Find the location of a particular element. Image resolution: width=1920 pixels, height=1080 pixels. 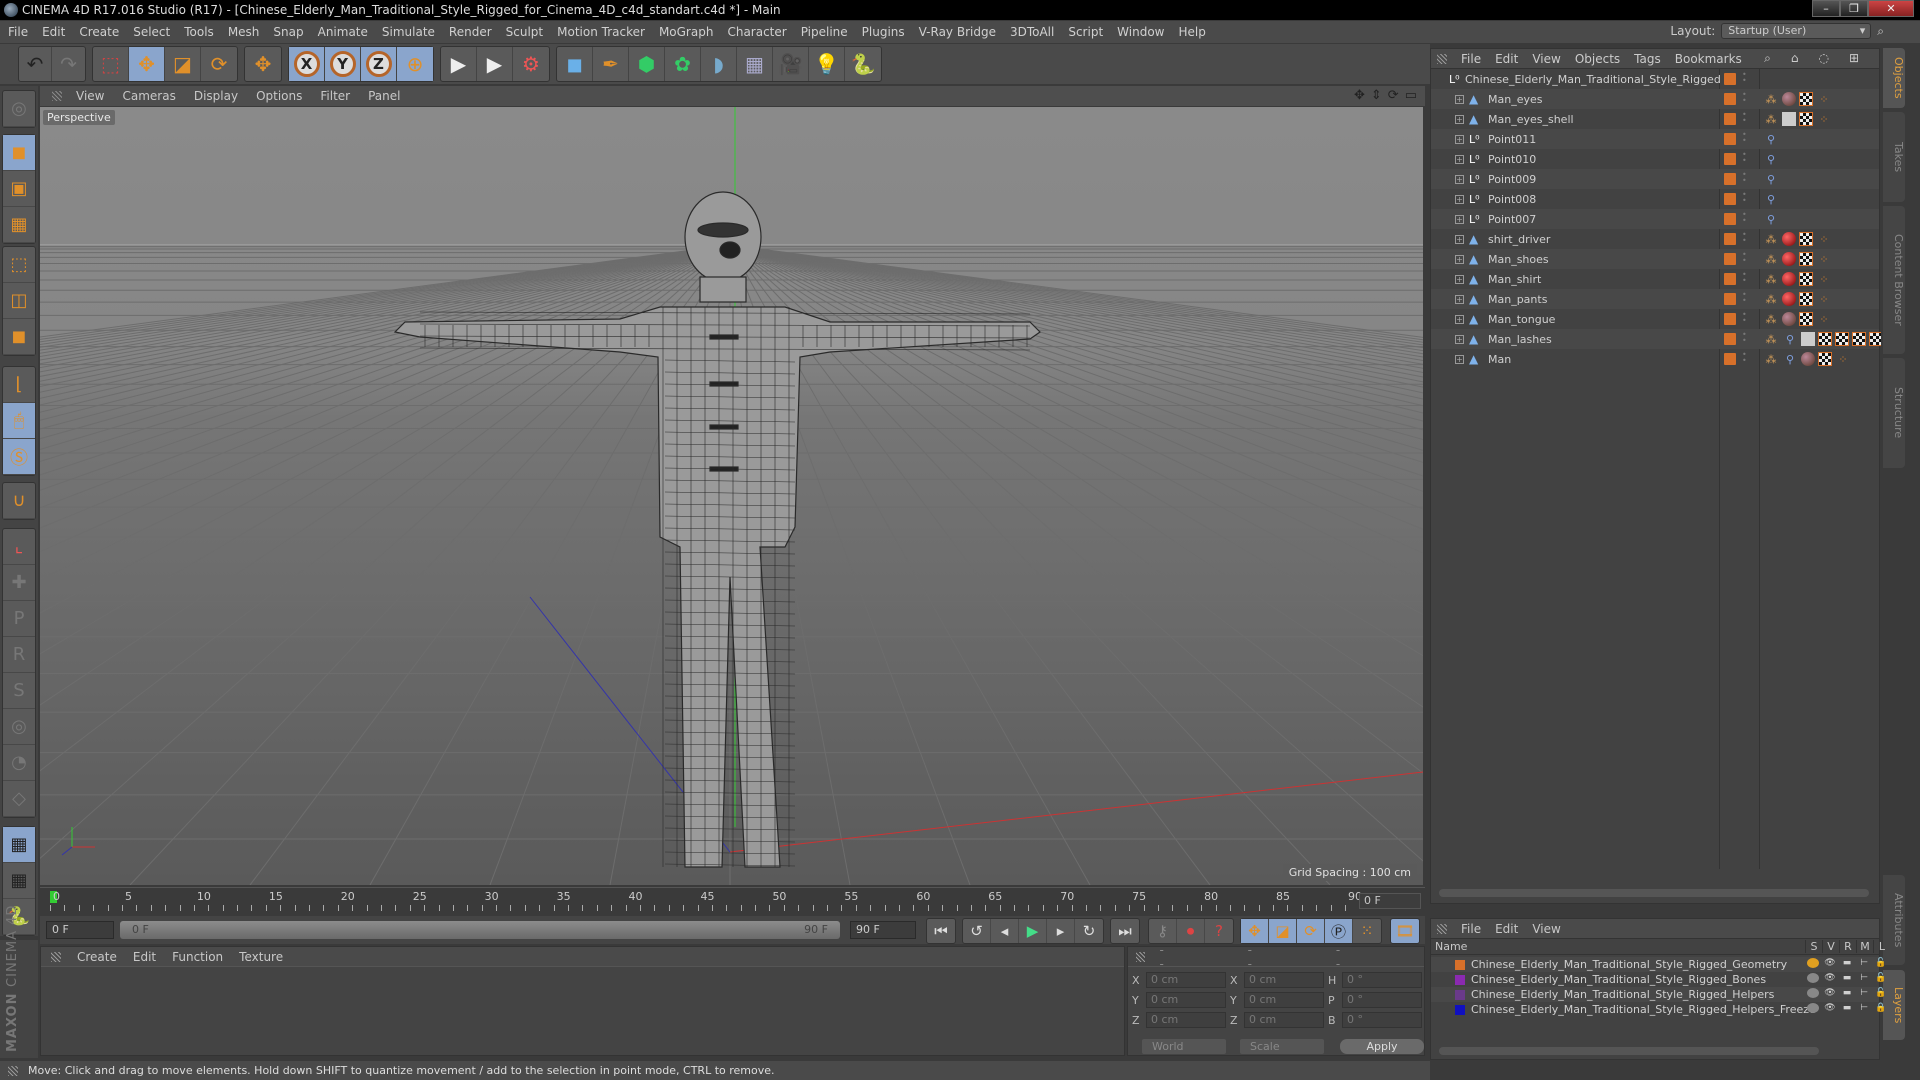

tab-objects: Objects is located at coordinates (1894, 78).